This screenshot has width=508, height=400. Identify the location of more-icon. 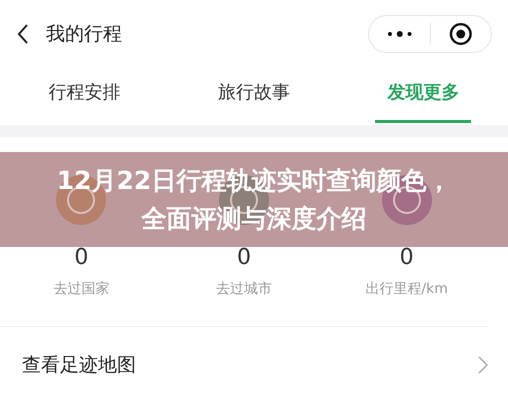
(399, 34).